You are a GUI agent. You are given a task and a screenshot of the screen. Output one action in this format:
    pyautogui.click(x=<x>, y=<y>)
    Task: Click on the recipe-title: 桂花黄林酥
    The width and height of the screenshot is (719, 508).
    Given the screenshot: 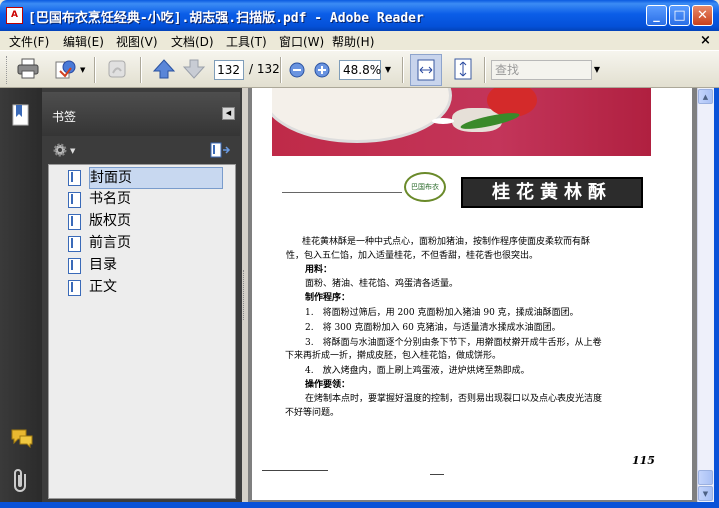 What is the action you would take?
    pyautogui.click(x=552, y=192)
    